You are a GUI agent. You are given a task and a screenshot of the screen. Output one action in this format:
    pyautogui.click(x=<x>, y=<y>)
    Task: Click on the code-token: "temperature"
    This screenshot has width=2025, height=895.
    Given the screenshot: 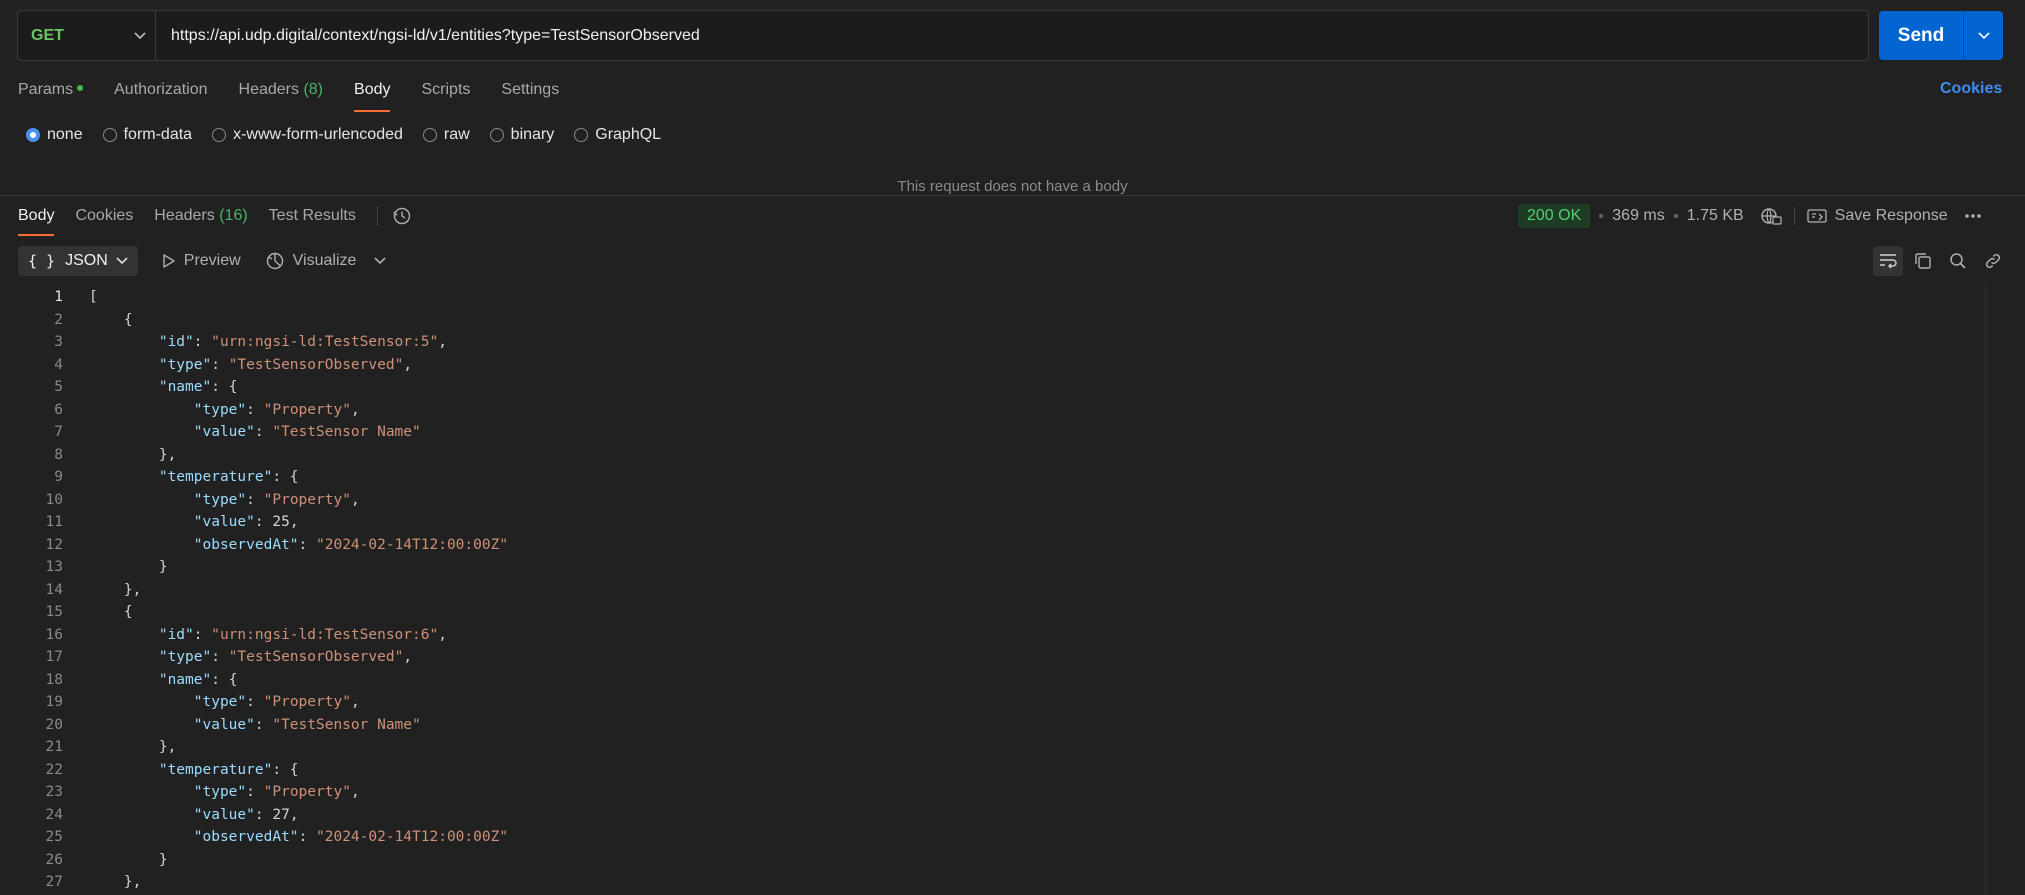 What is the action you would take?
    pyautogui.click(x=215, y=769)
    